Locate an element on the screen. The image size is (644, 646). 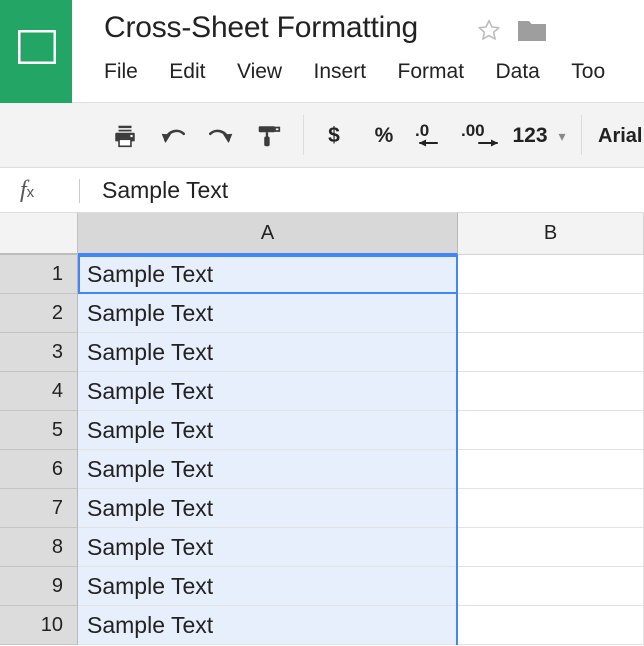
number-format-caret-icon: ▾ is located at coordinates (562, 136).